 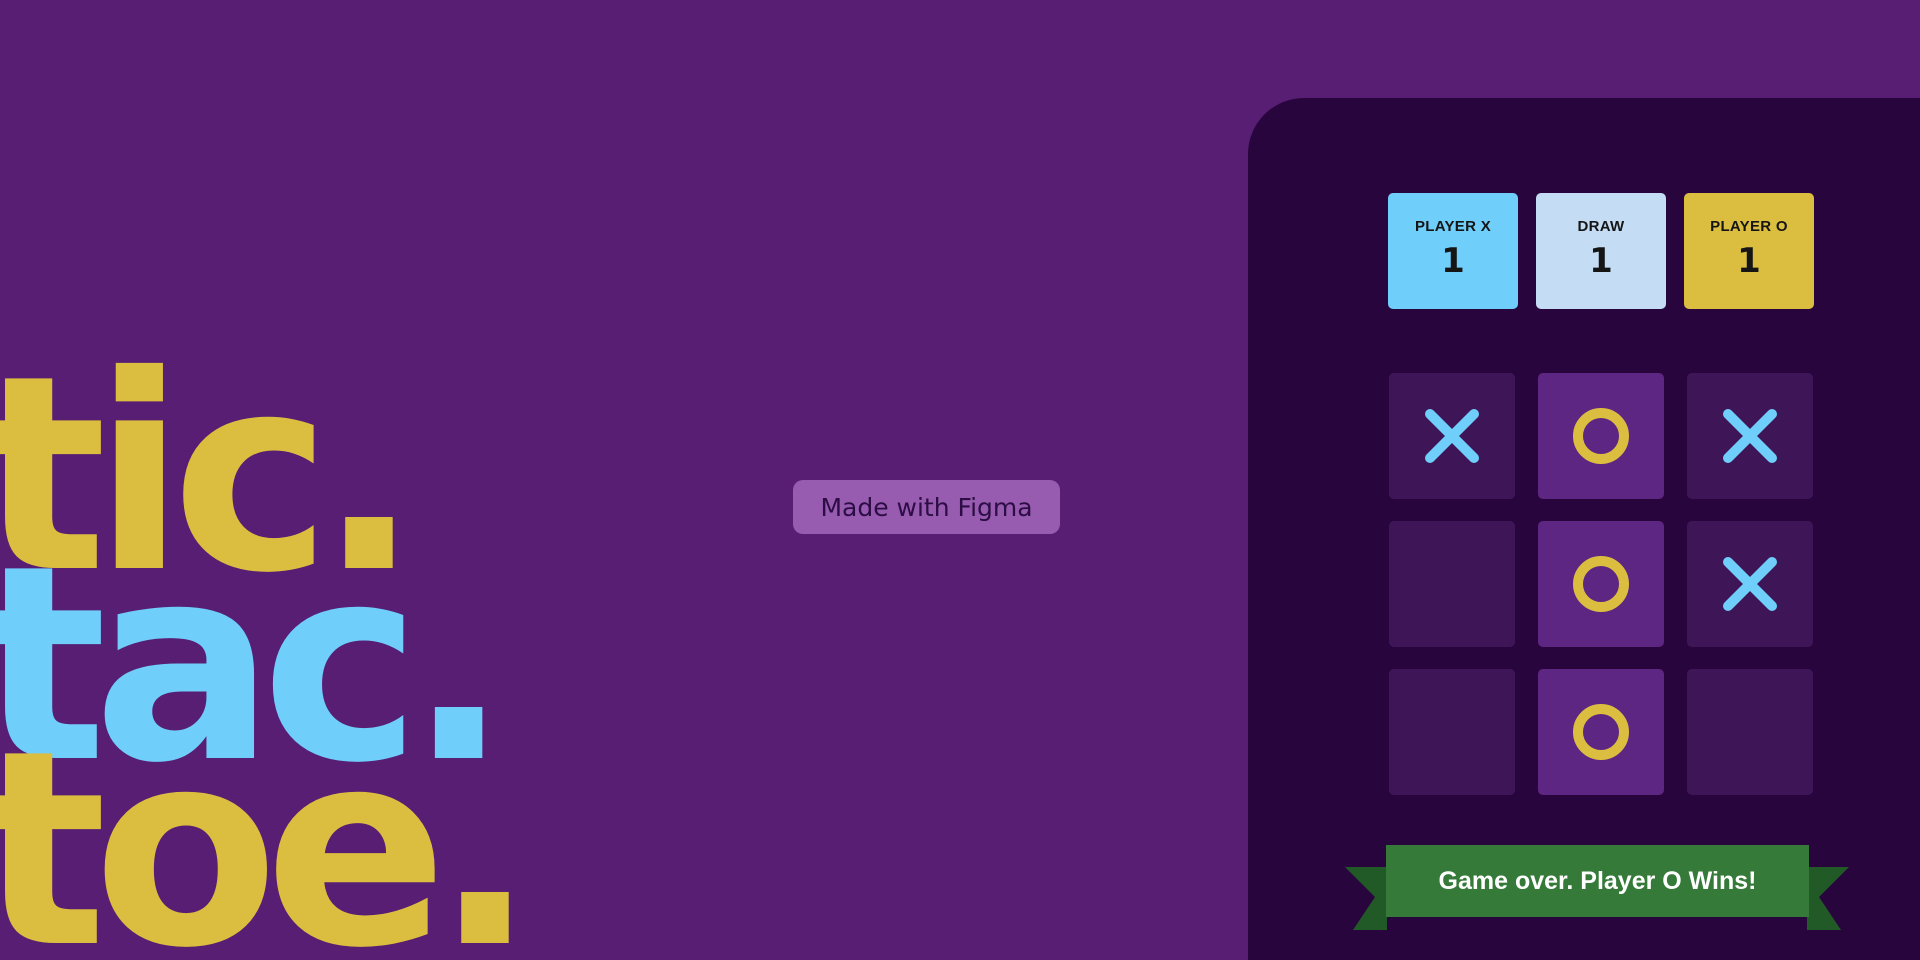 I want to click on score-card-player-x: PLAYER X 1, so click(x=1453, y=251).